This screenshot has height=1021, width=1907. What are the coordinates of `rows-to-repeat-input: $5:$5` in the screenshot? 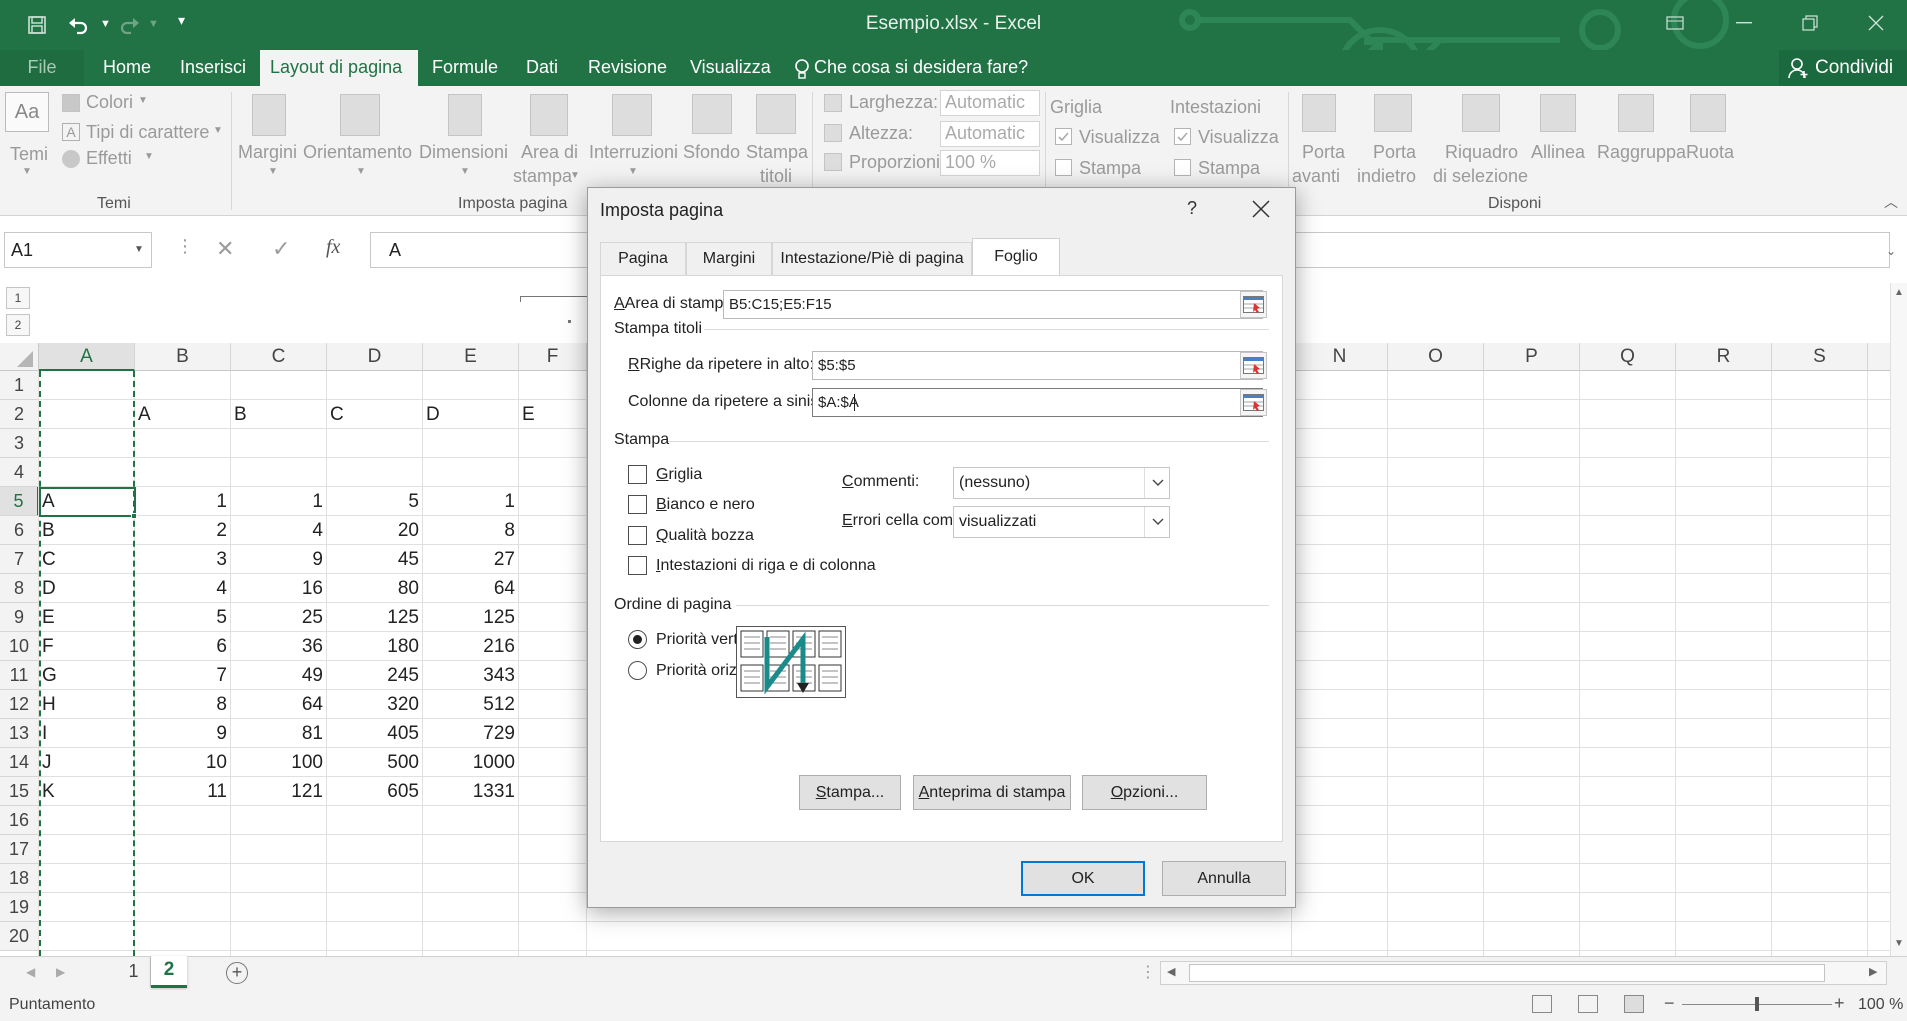 It's located at (1037, 365).